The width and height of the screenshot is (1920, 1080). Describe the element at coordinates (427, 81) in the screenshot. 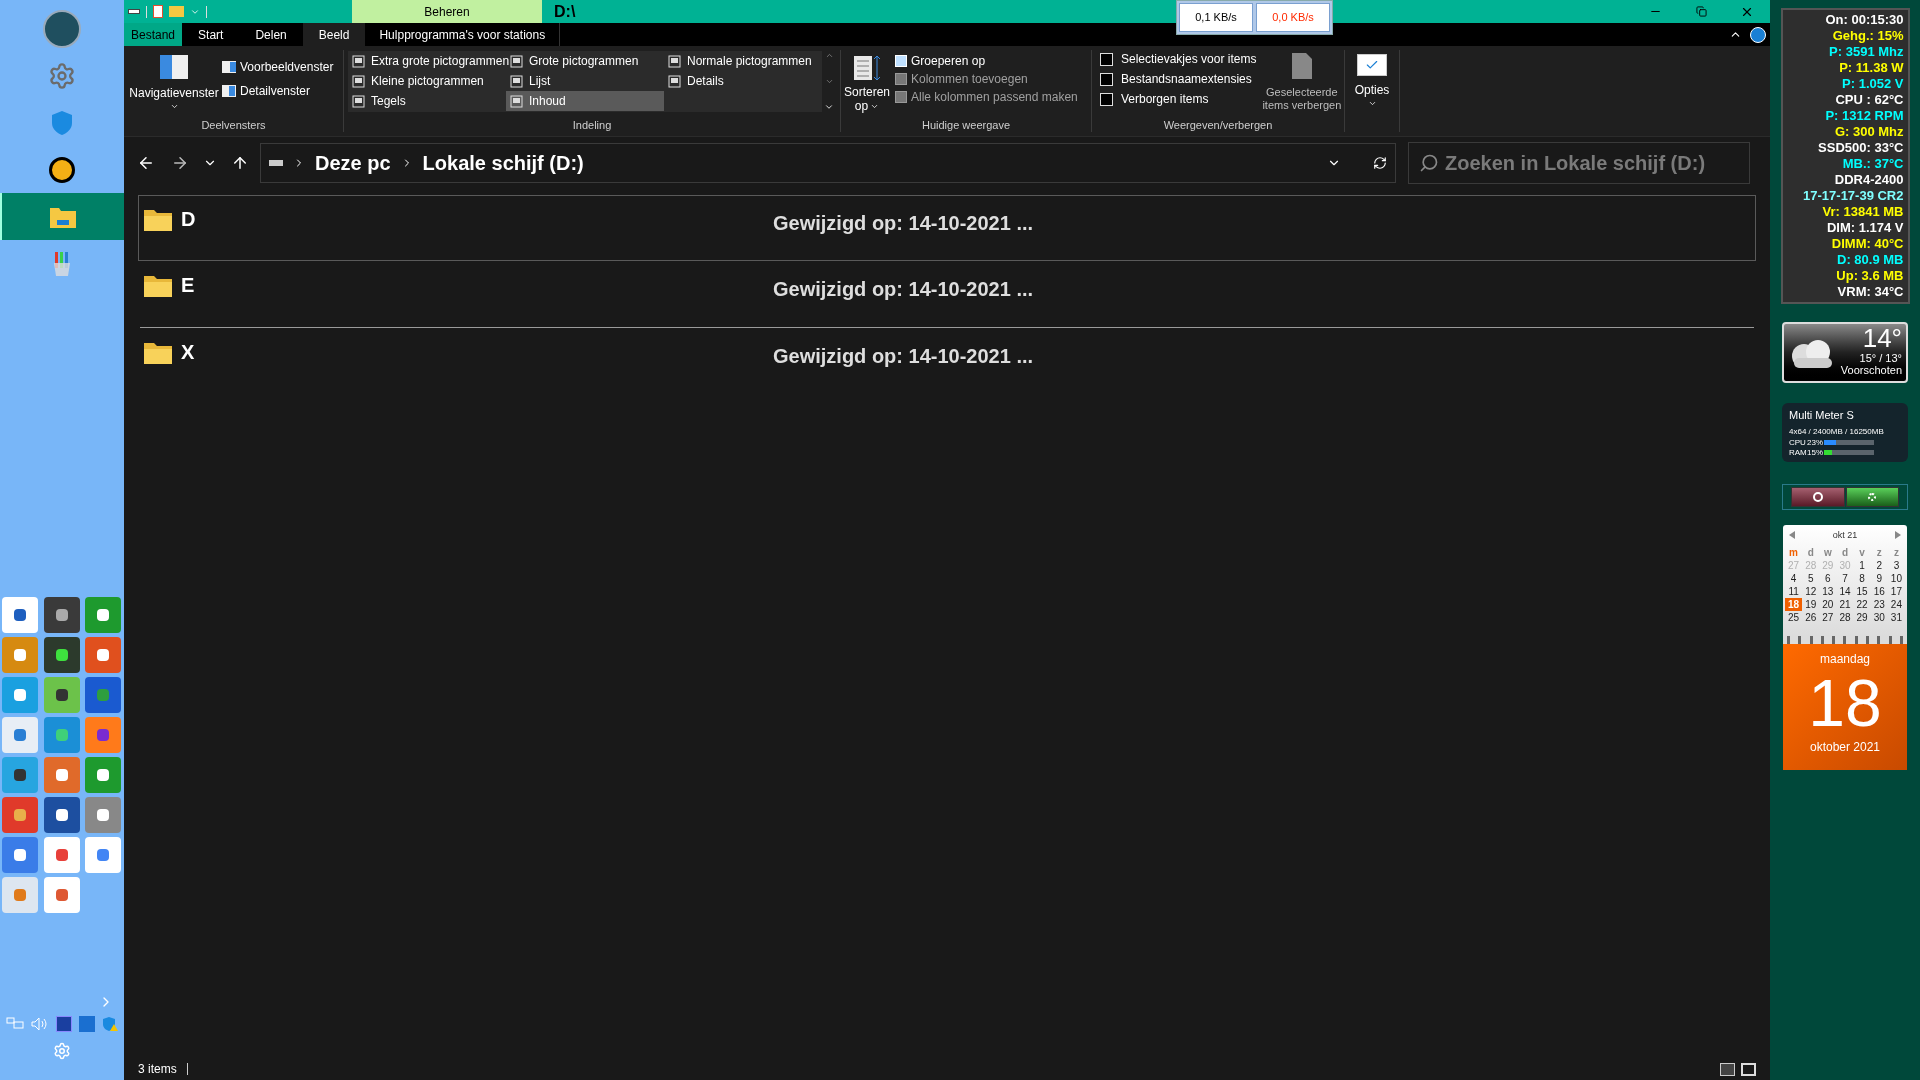

I see `layout-option: Kleine pictogrammen` at that location.